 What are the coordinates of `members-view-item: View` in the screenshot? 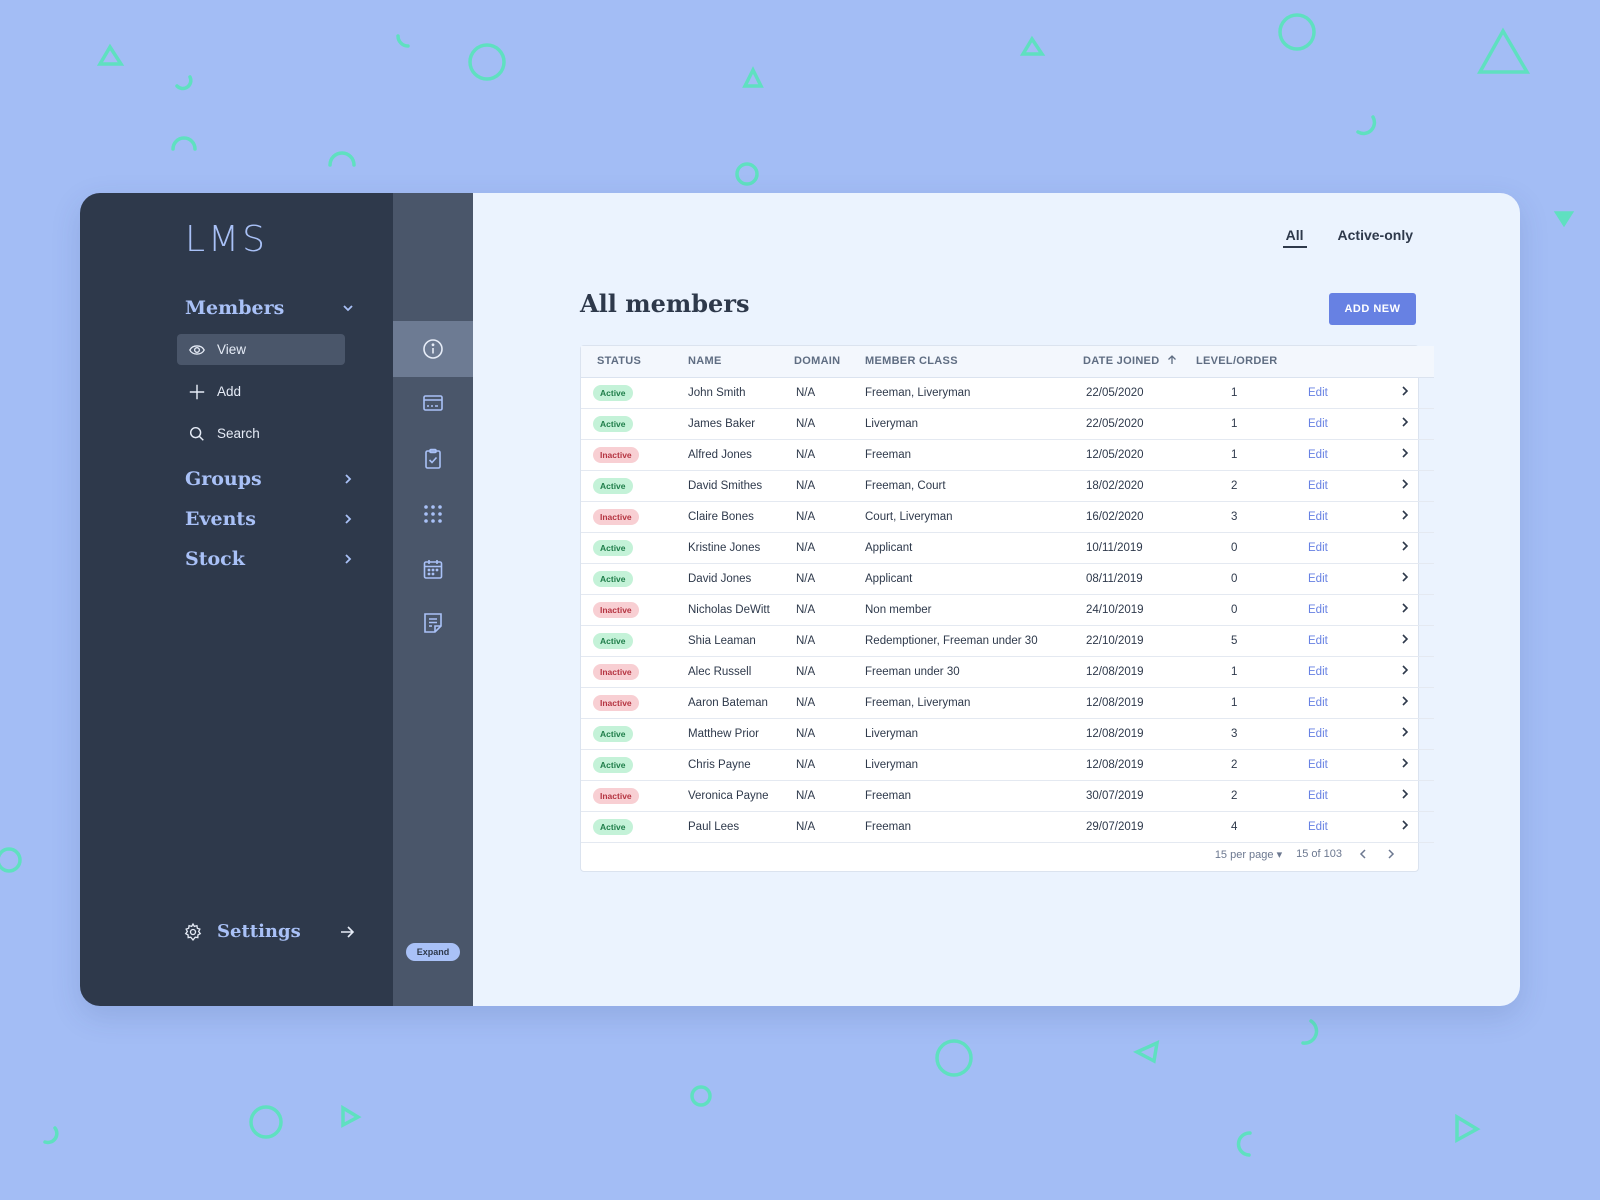 It's located at (261, 349).